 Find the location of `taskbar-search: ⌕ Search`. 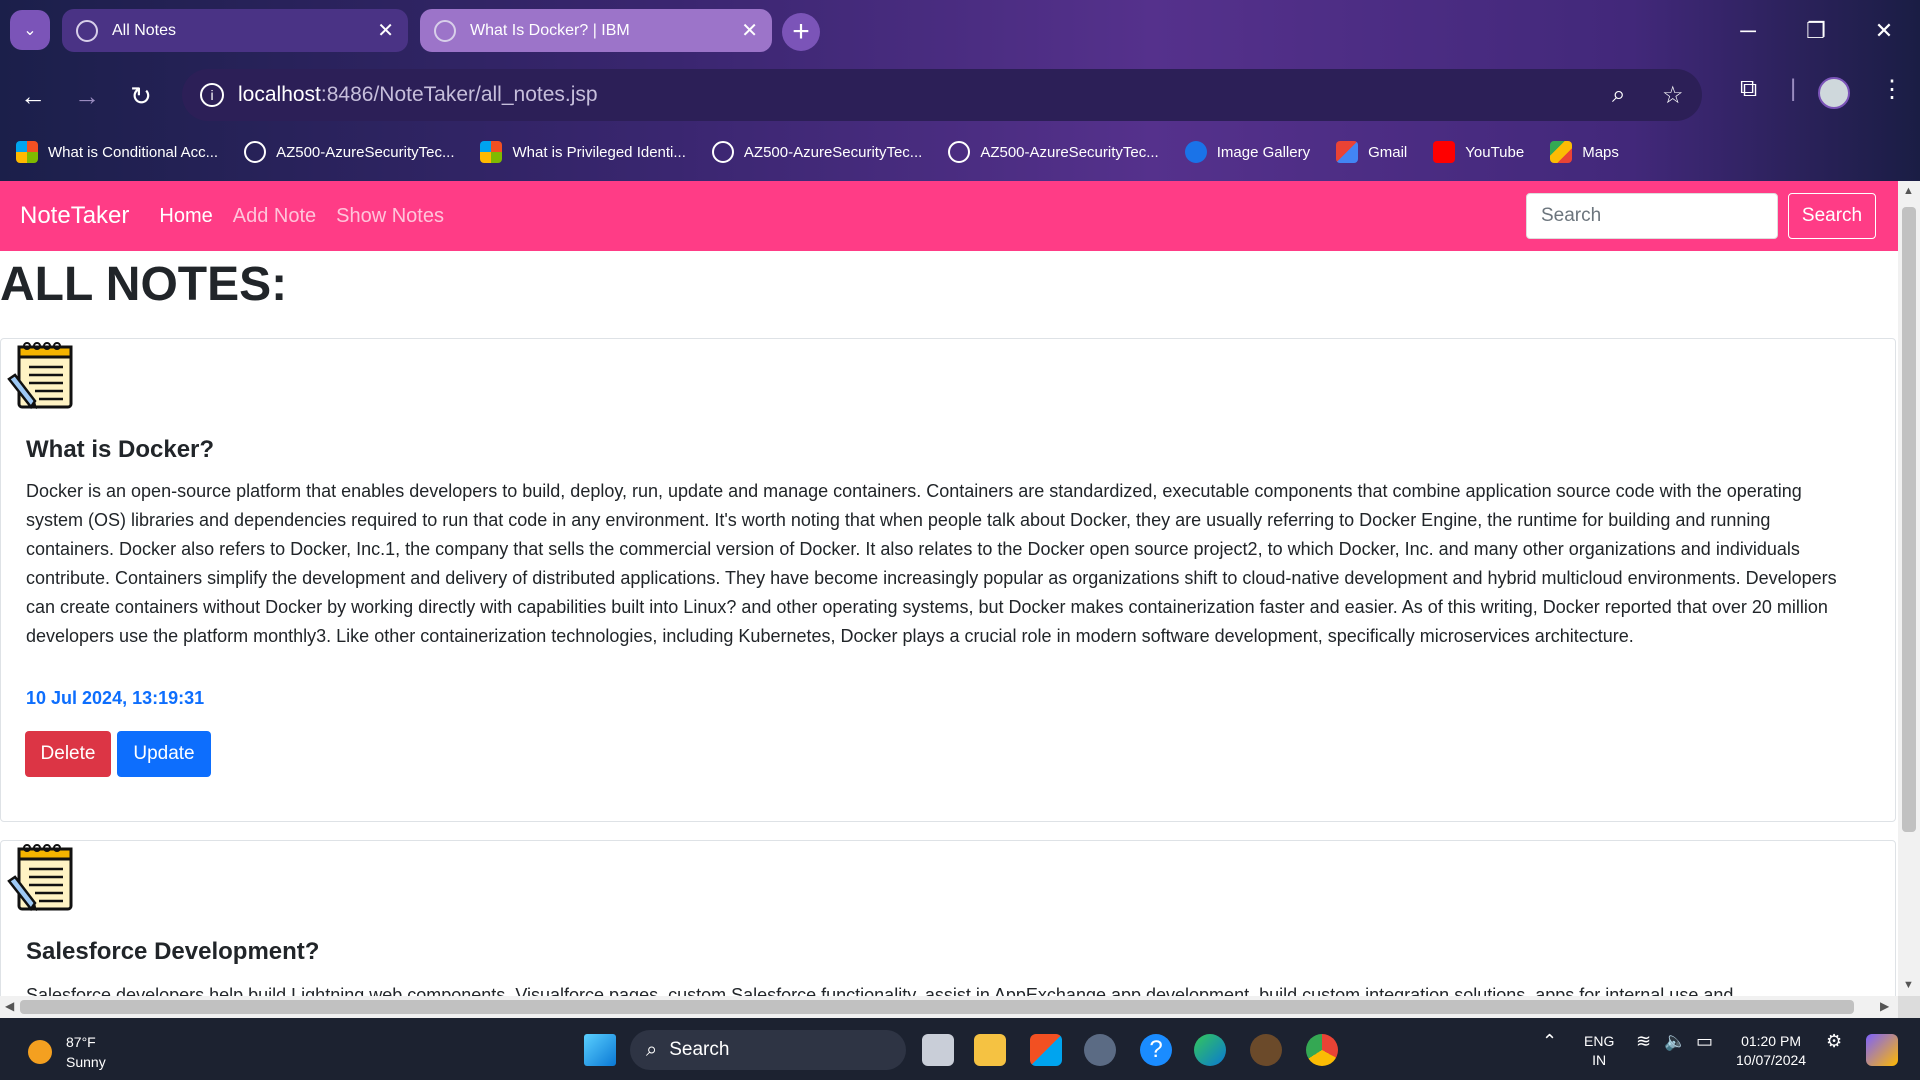

taskbar-search: ⌕ Search is located at coordinates (768, 1050).